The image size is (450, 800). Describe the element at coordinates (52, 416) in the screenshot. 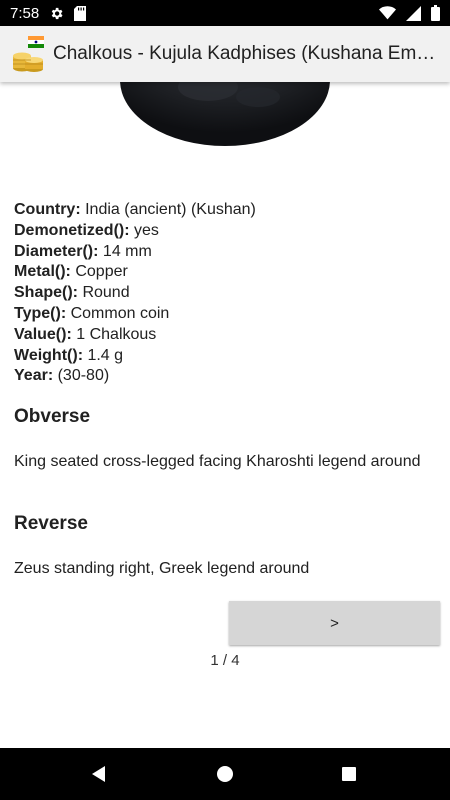

I see `obverse-heading: Obverse` at that location.